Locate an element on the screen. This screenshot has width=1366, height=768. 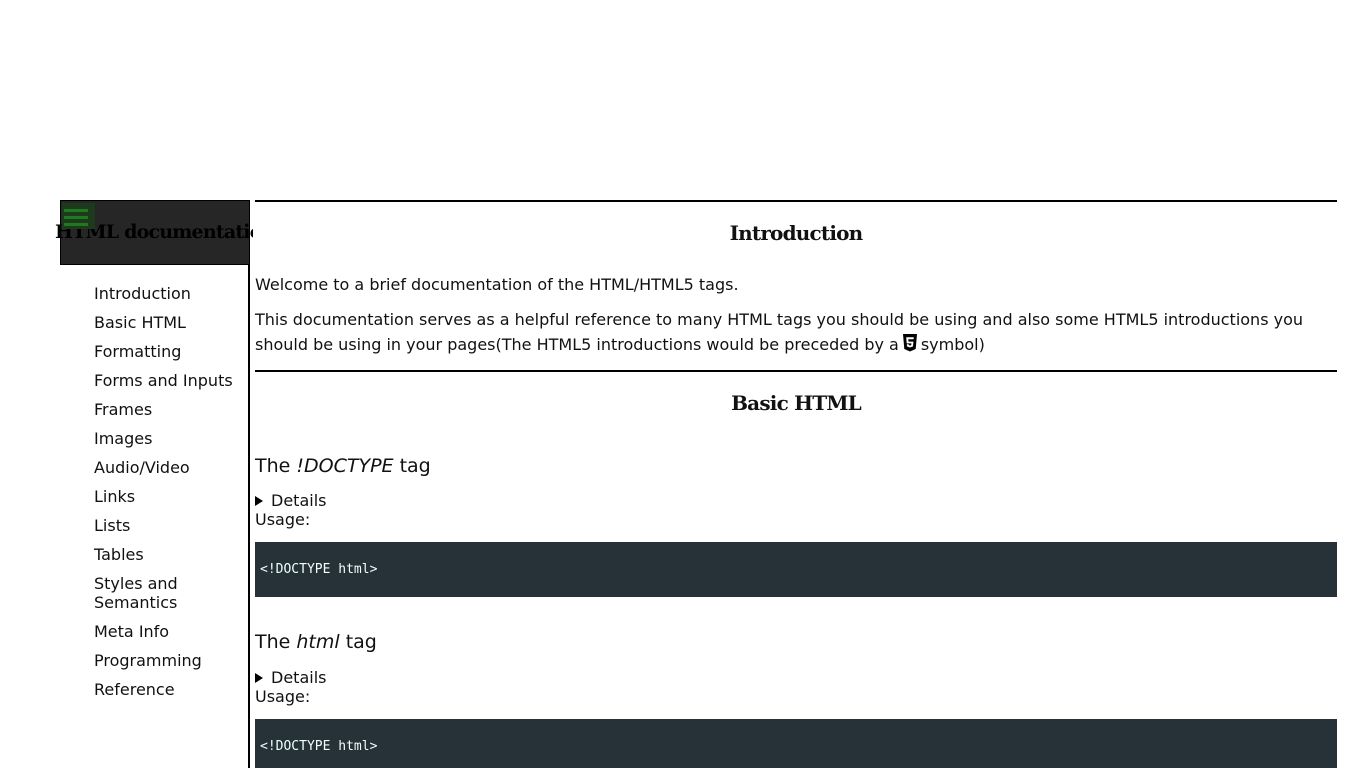
html5-icon is located at coordinates (909, 343).